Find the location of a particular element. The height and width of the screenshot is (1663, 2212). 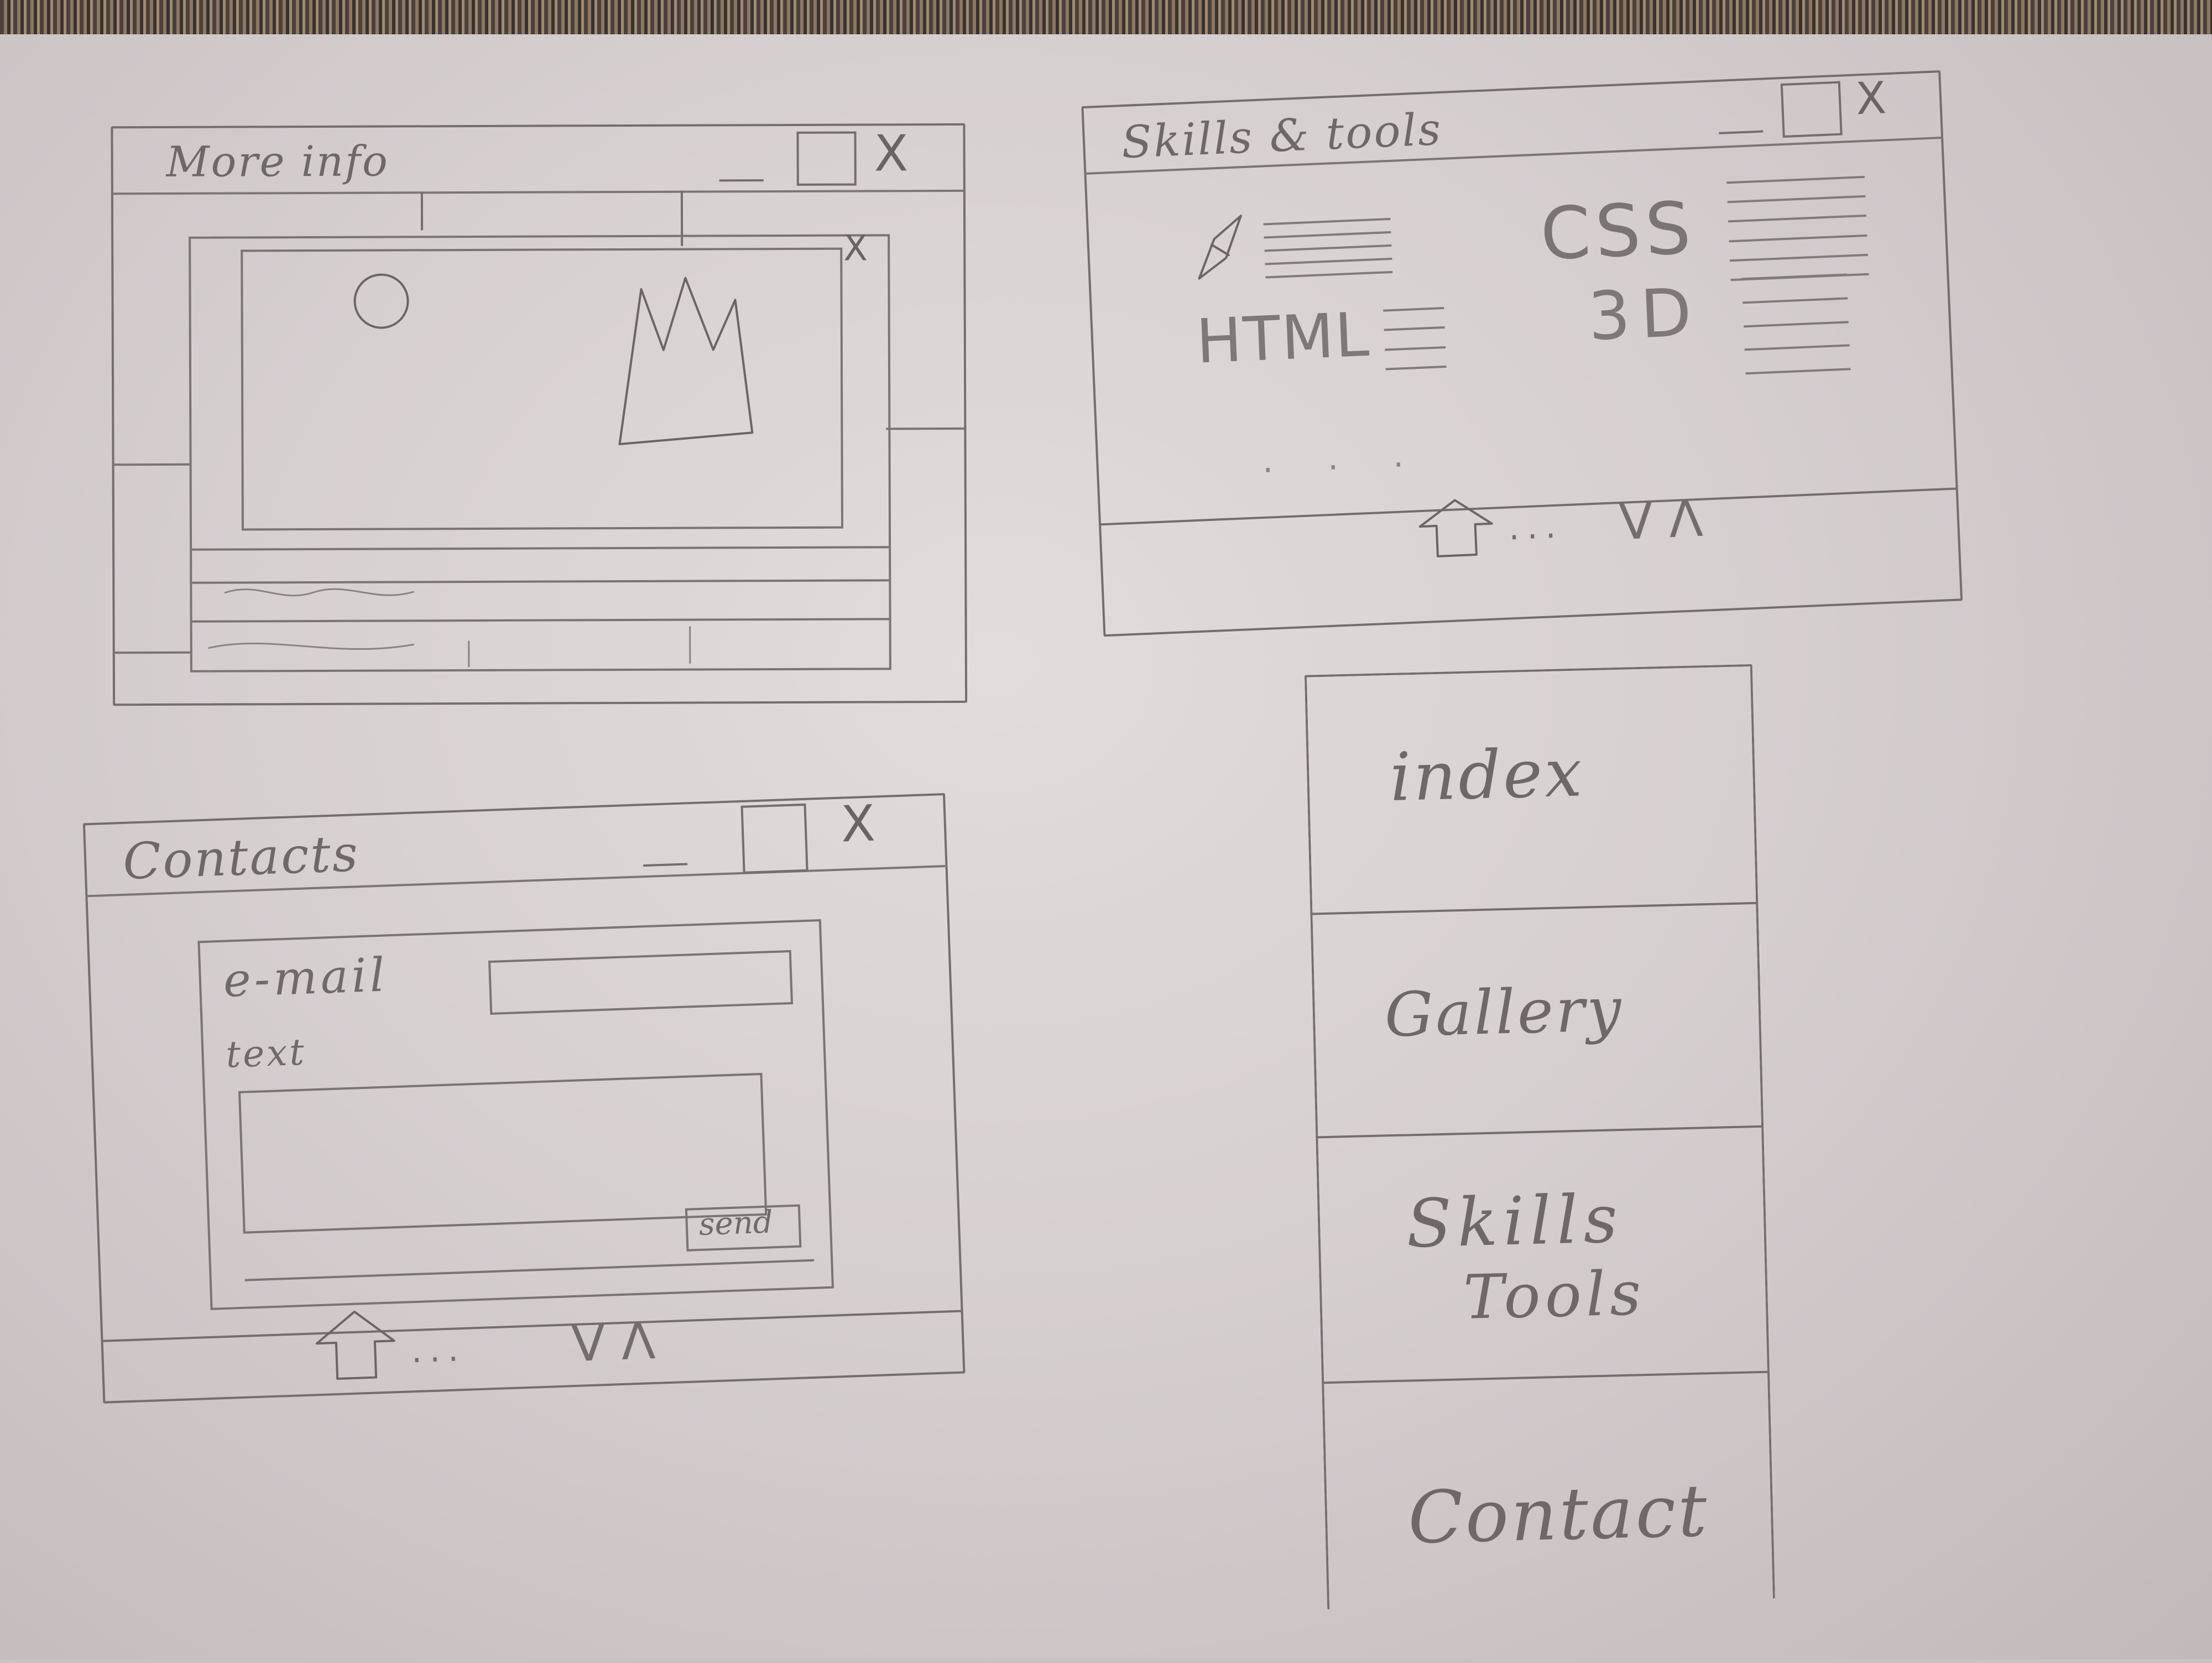

description-scribble is located at coordinates (450, 628).